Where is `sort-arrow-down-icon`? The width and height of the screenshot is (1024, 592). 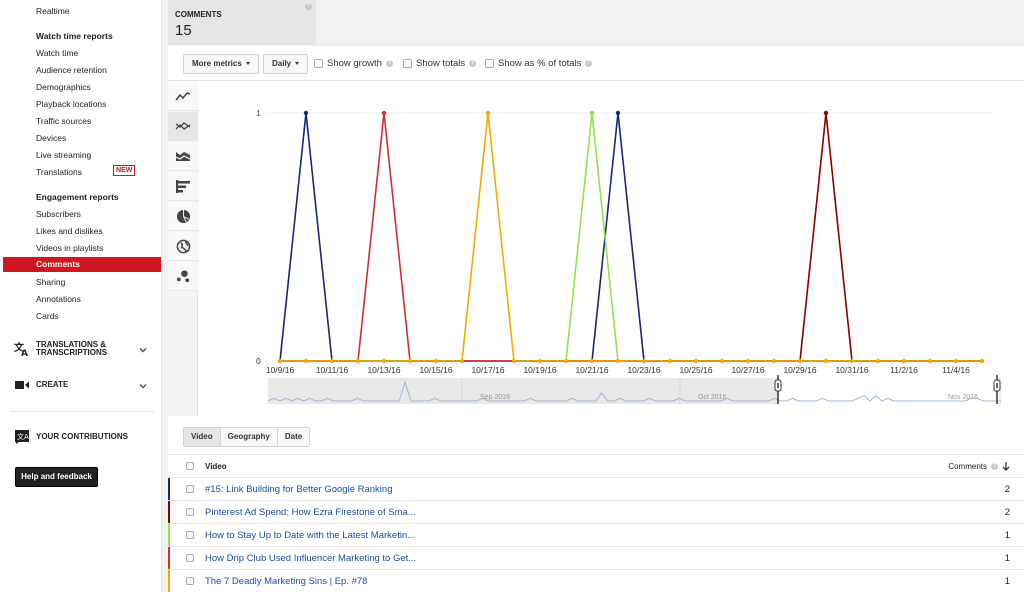
sort-arrow-down-icon is located at coordinates (1006, 466).